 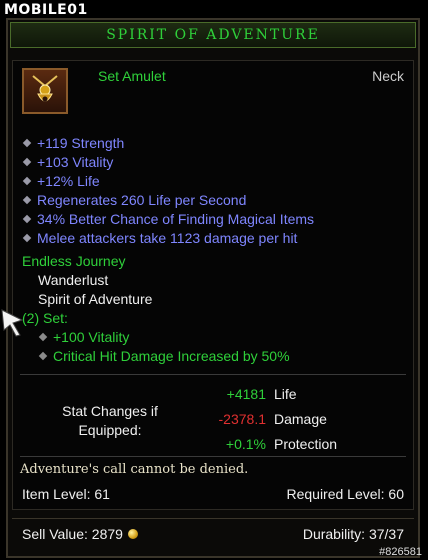 I want to click on set-piece: Wanderlust, so click(x=73, y=280).